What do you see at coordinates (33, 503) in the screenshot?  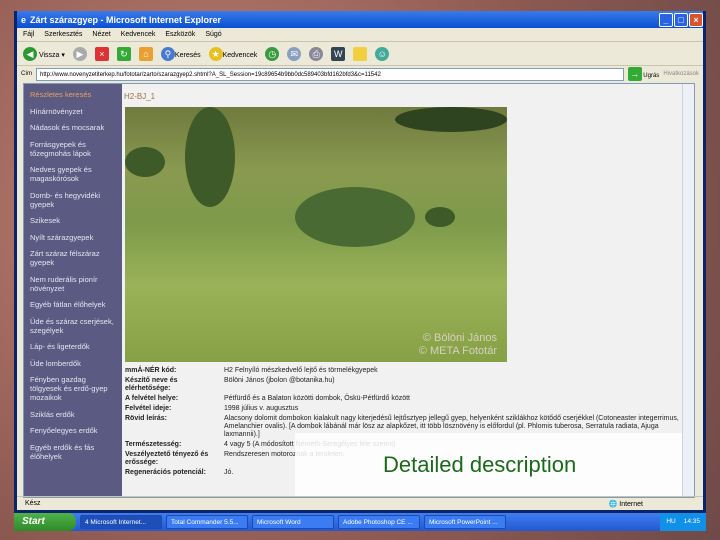 I see `status-text: Kész` at bounding box center [33, 503].